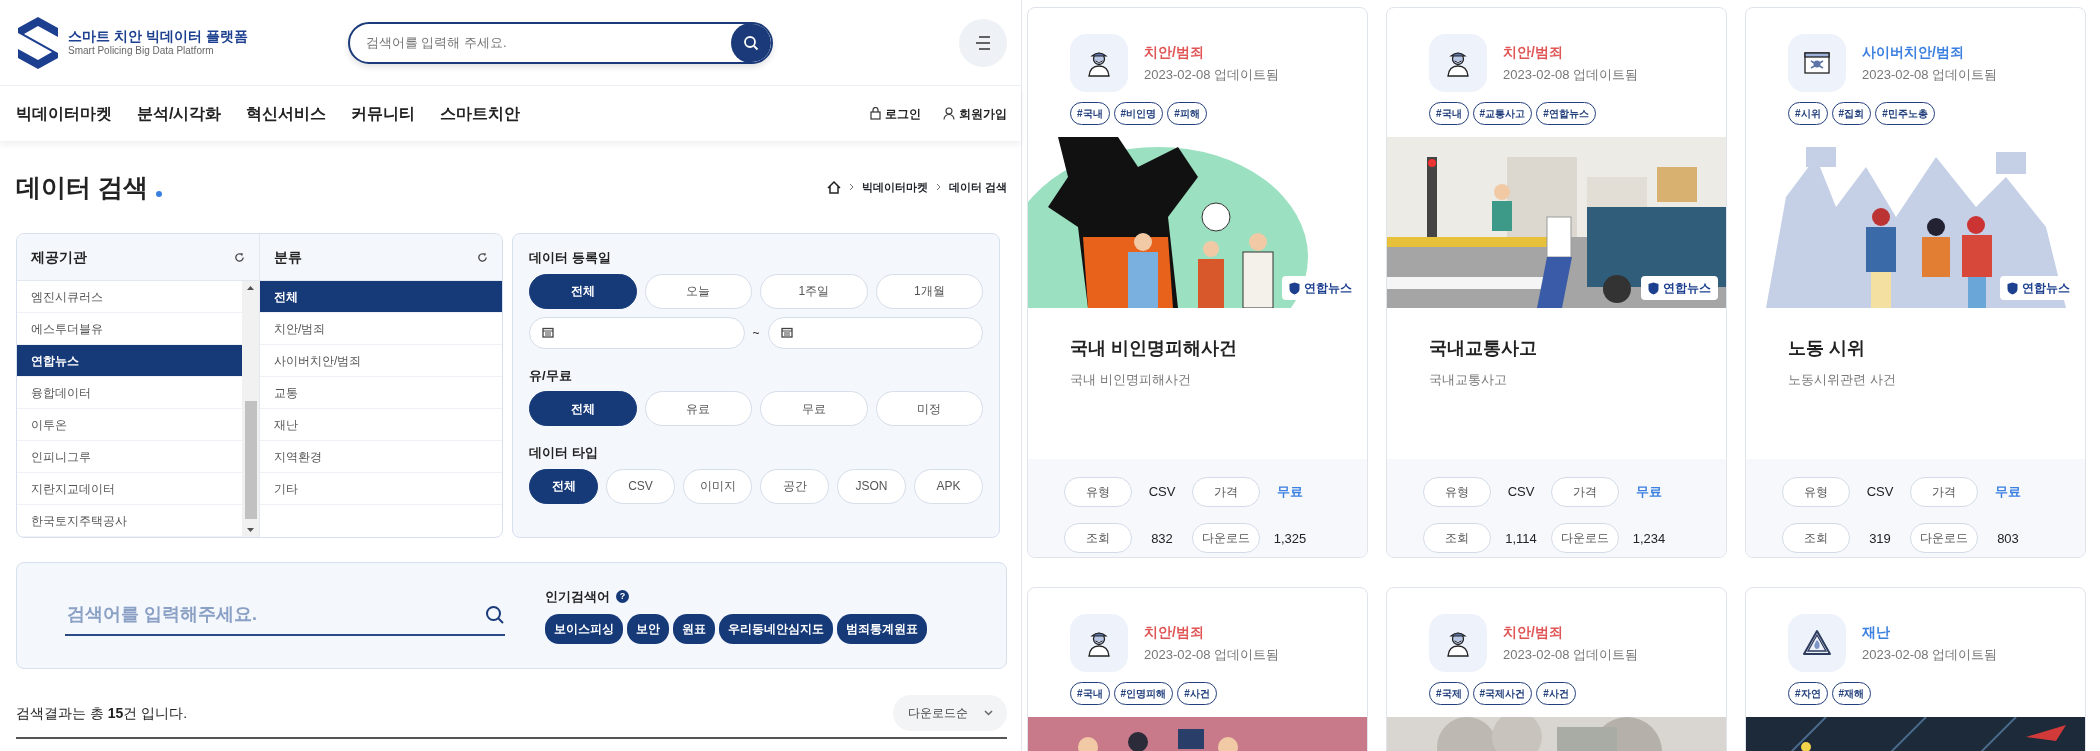 The image size is (2100, 751). Describe the element at coordinates (1197, 669) in the screenshot. I see `data-card: 치안/범죄 2023-02-08 업데이트됨 #국내 #인명피해 #사건` at that location.